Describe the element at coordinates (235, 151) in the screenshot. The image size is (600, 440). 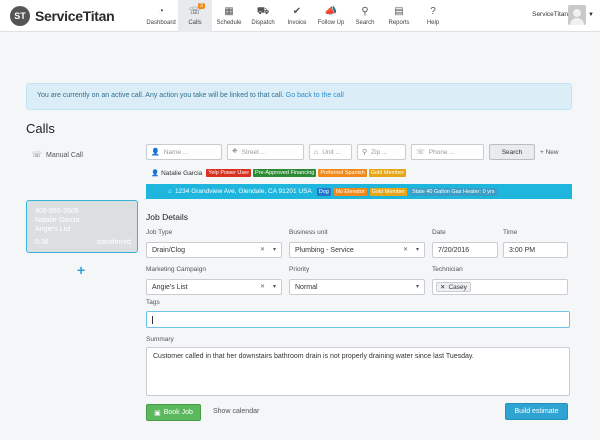
I see `road-icon: ⛖` at that location.